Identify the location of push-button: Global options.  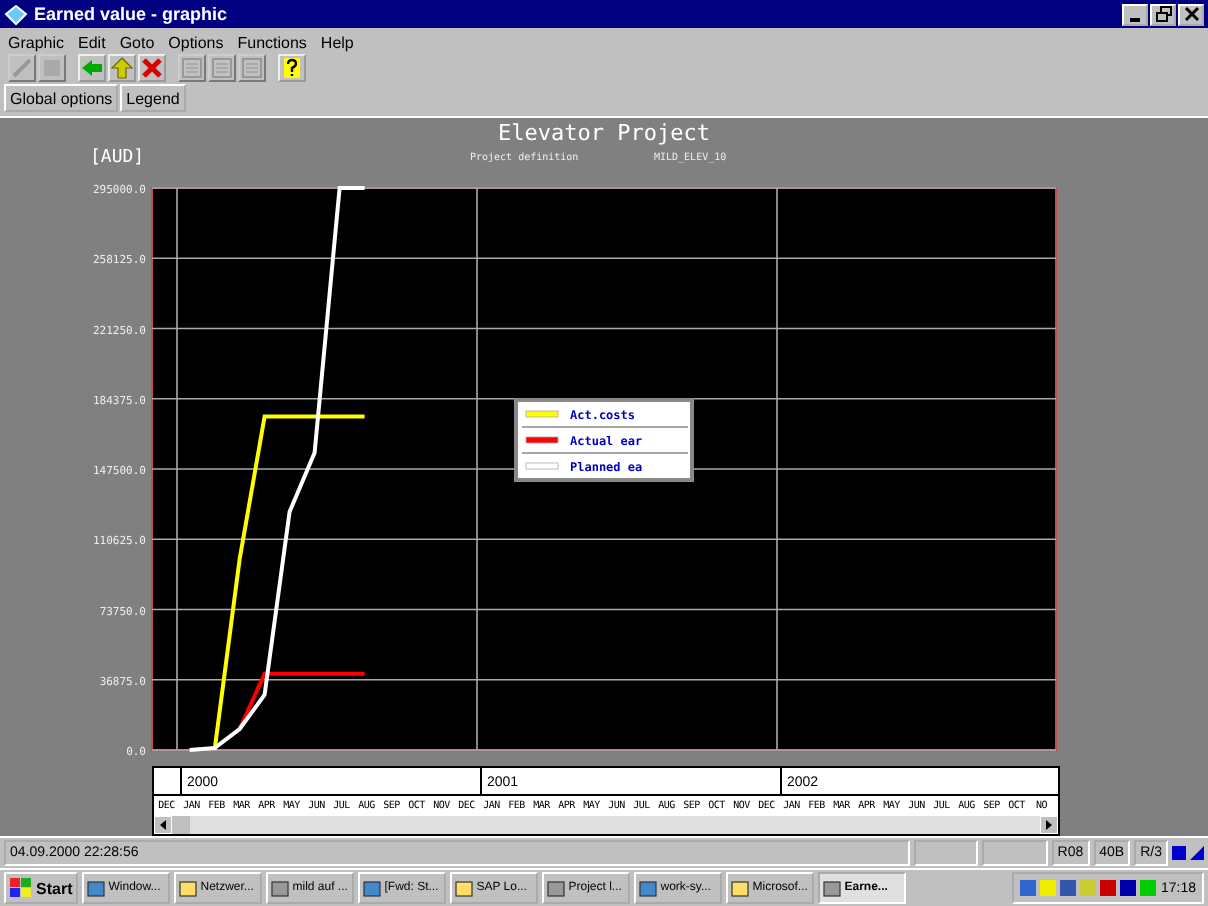
(61, 98).